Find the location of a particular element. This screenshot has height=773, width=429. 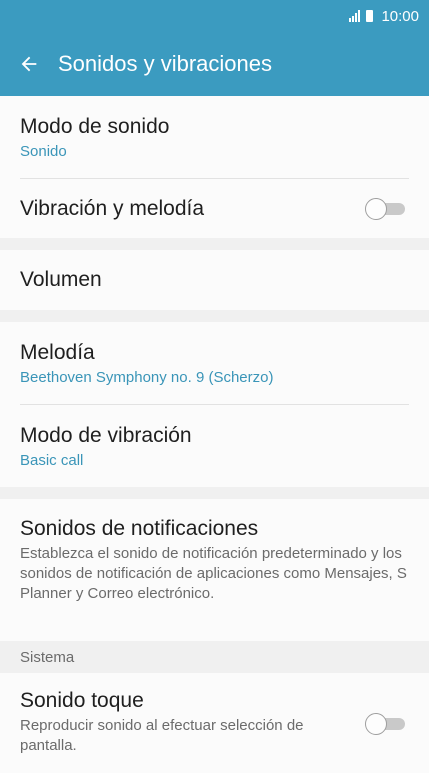

notification-sounds-title: Sonidos de notificaciones is located at coordinates (139, 528).